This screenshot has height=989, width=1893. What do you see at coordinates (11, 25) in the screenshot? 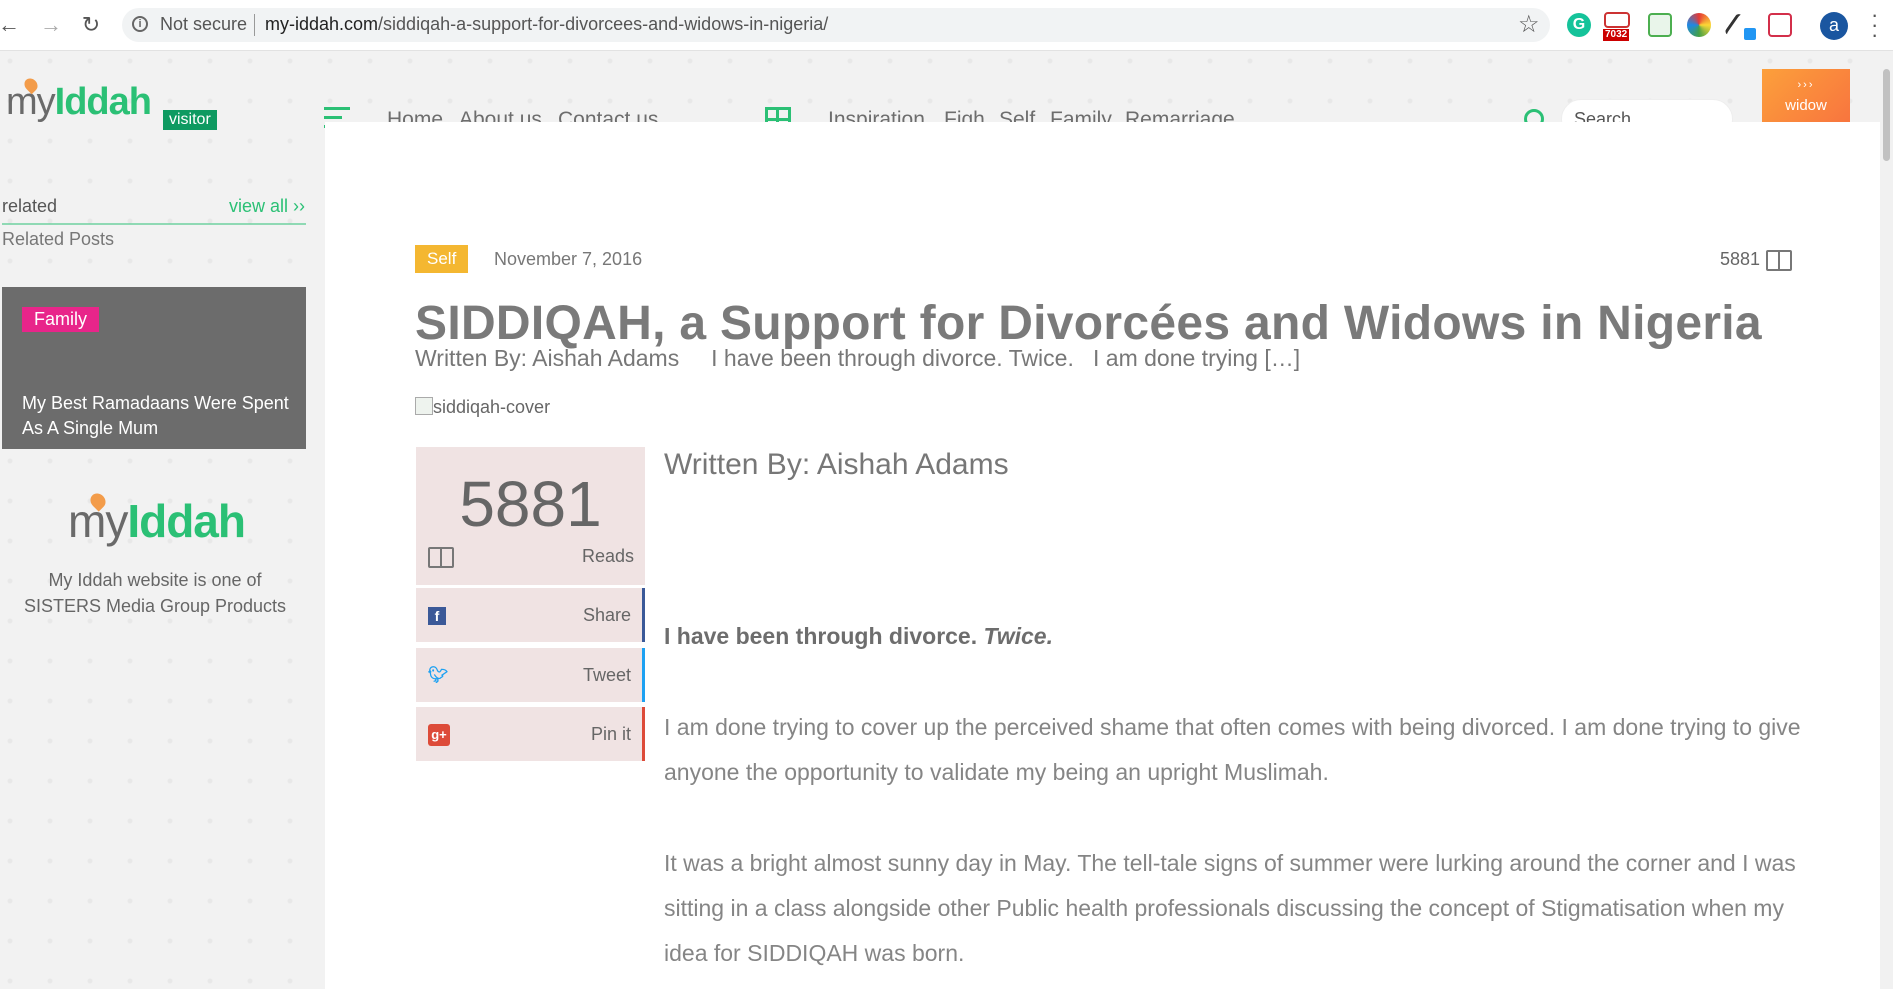
I see `back-button: ←` at bounding box center [11, 25].